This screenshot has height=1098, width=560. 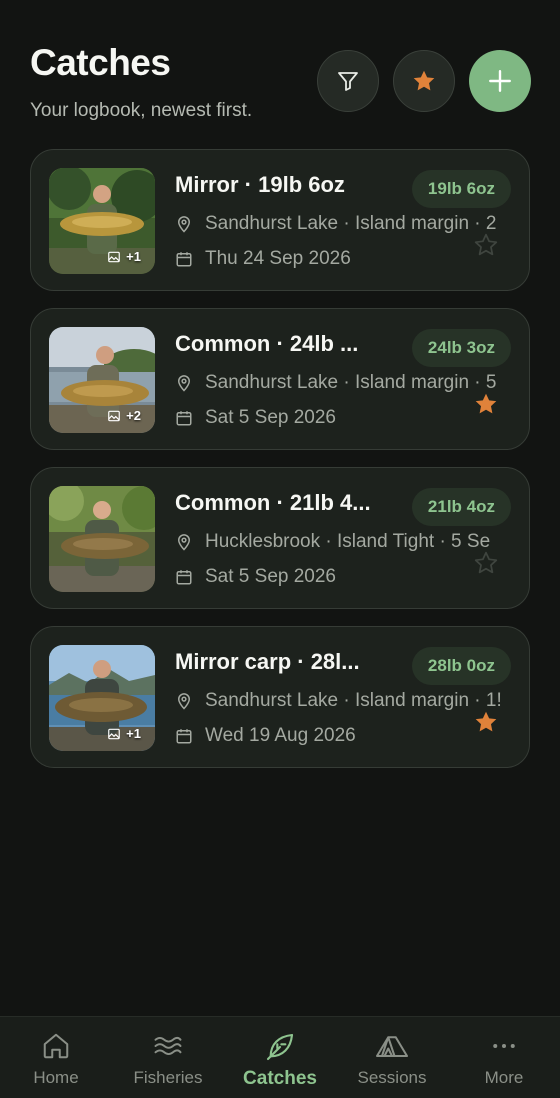 What do you see at coordinates (141, 110) in the screenshot?
I see `page-subtitle: Your logbook, newest first.` at bounding box center [141, 110].